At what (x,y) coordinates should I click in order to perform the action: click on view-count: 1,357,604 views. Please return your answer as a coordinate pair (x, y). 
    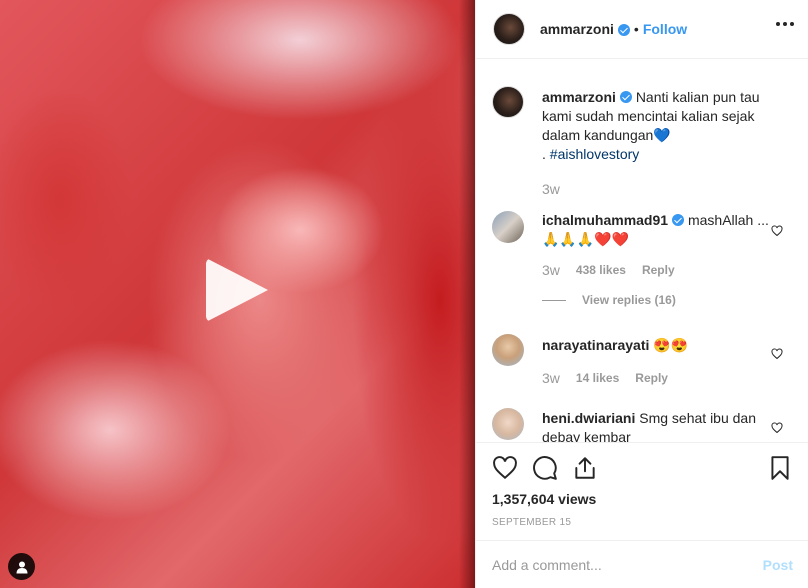
    Looking at the image, I should click on (642, 499).